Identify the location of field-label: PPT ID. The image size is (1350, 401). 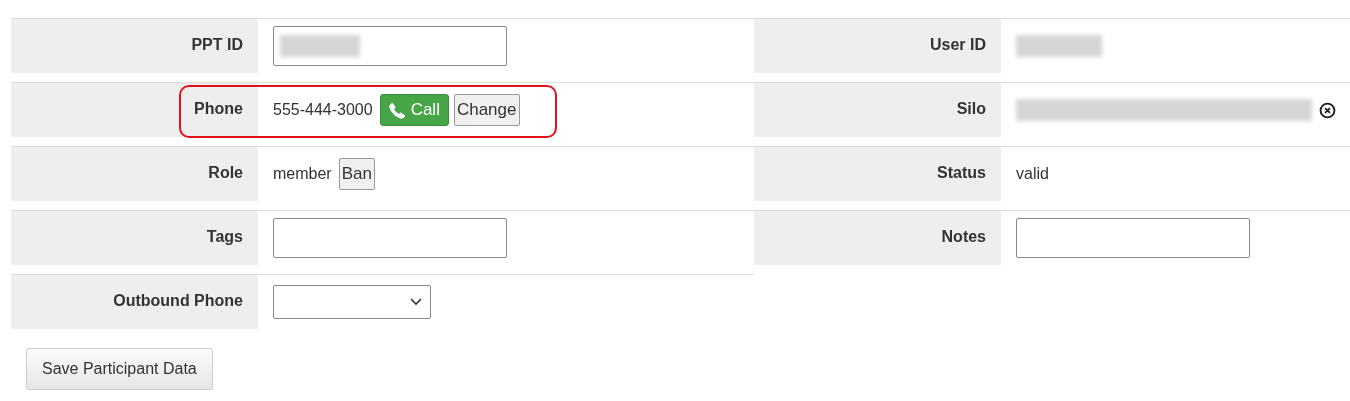
(217, 45).